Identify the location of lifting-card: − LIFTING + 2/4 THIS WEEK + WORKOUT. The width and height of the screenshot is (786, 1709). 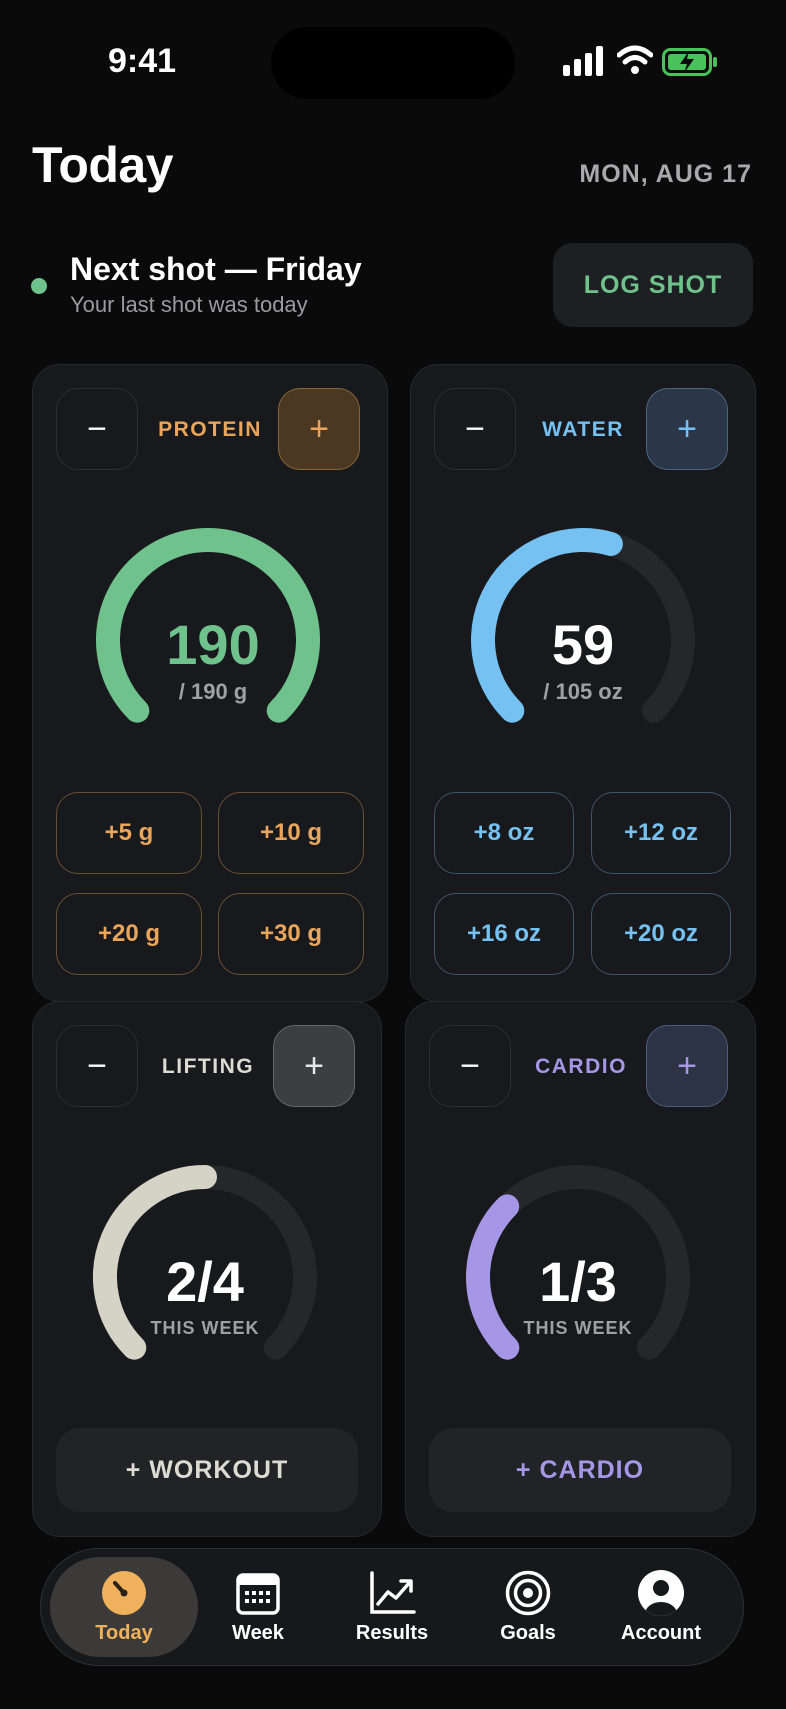
(207, 1269).